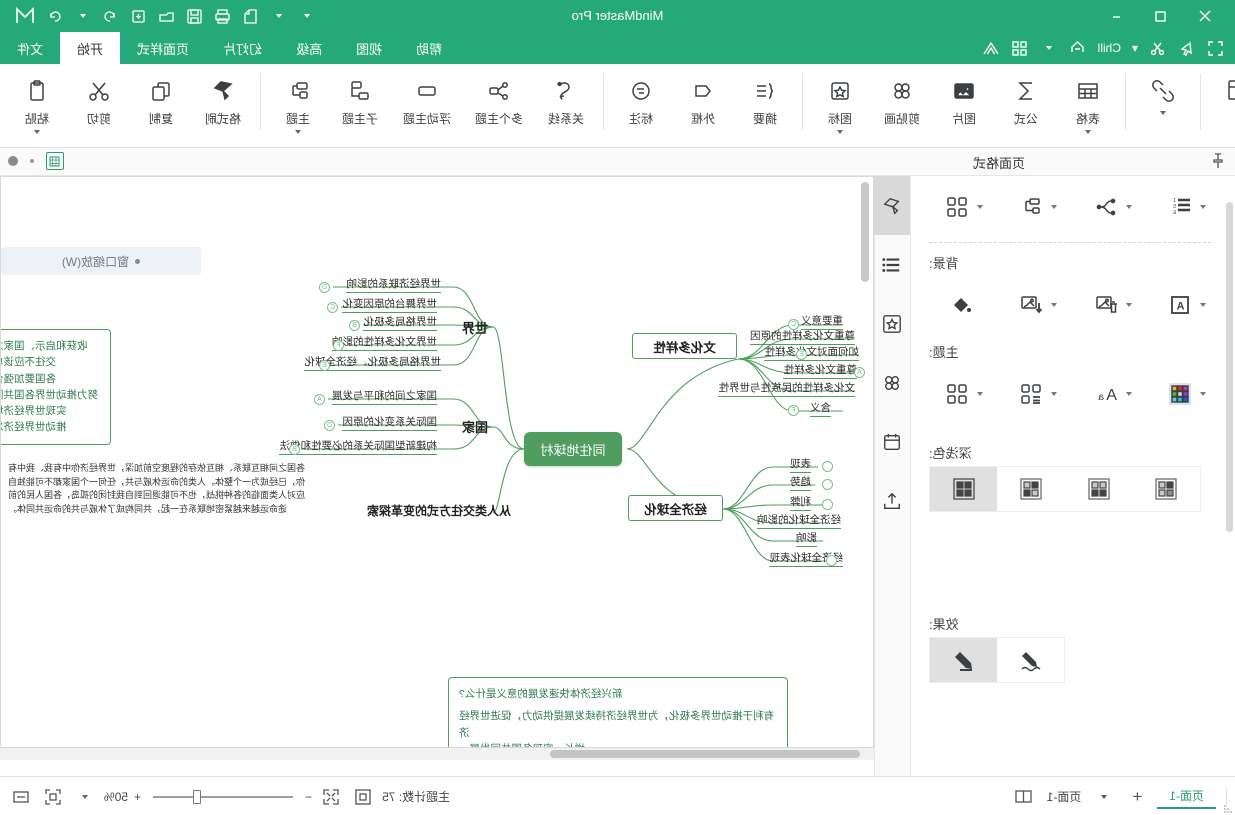  Describe the element at coordinates (37, 106) in the screenshot. I see `paste-button: 粘贴` at that location.